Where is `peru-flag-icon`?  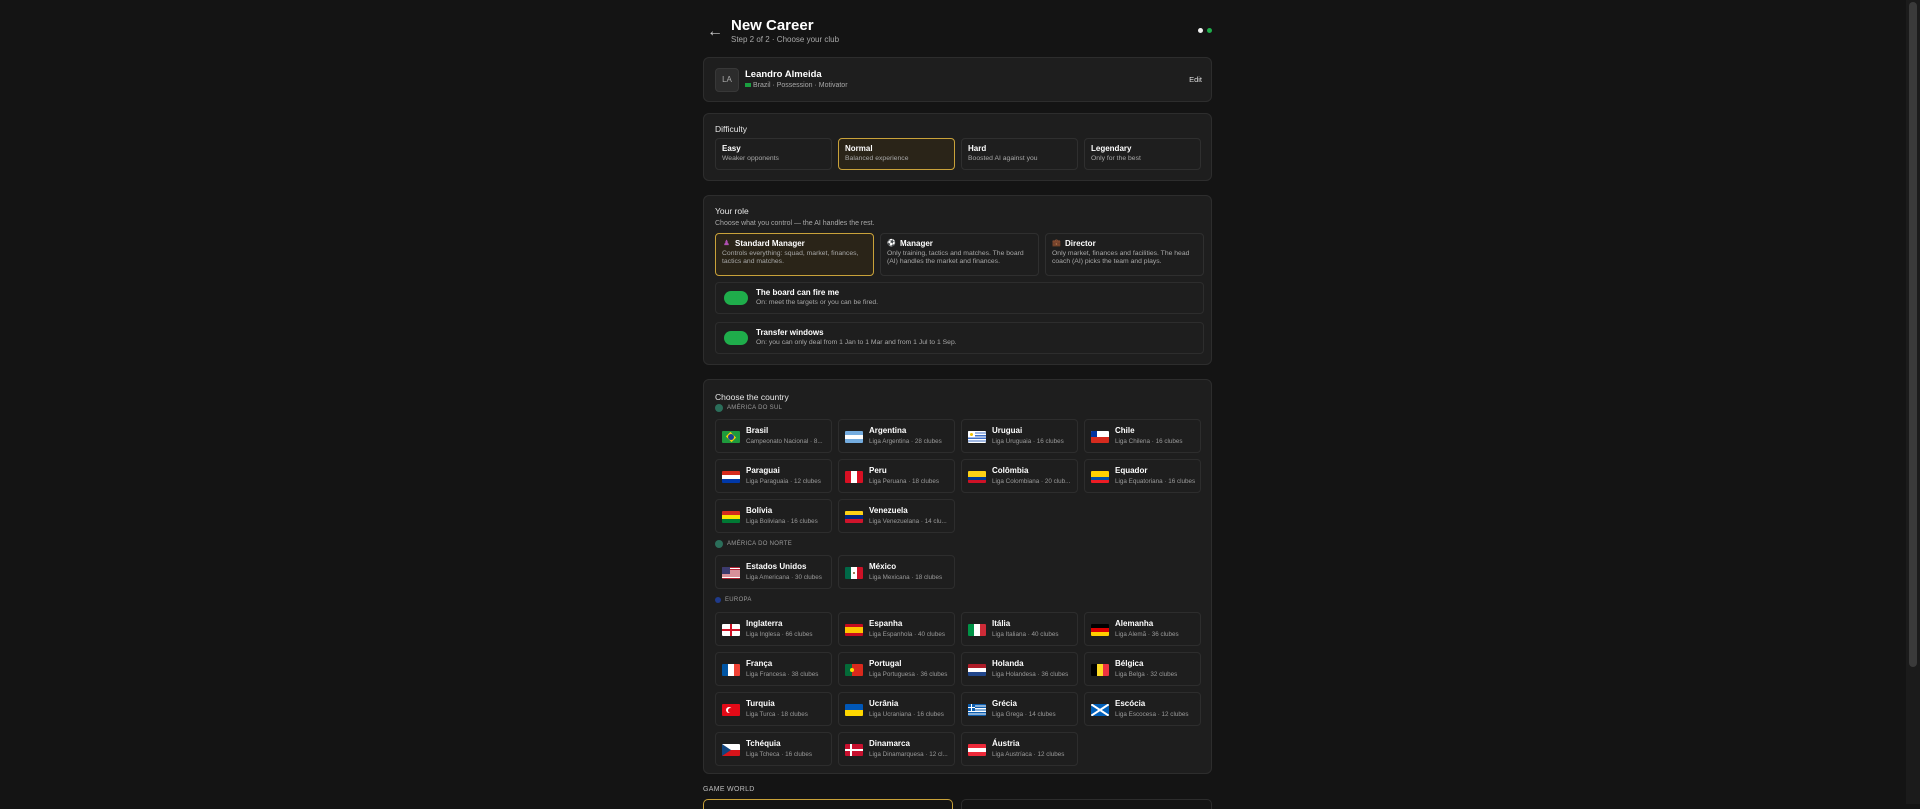
peru-flag-icon is located at coordinates (854, 477).